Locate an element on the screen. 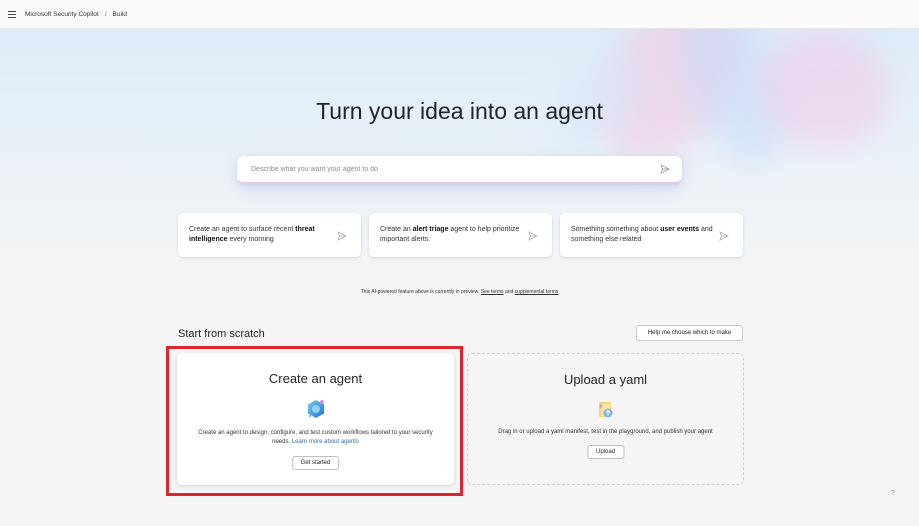  suggestion-bold: alert triage is located at coordinates (430, 229).